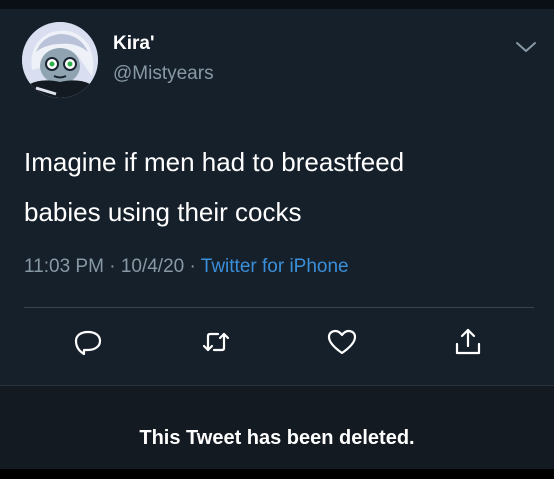 This screenshot has height=479, width=554. What do you see at coordinates (526, 47) in the screenshot?
I see `chevron-down-icon` at bounding box center [526, 47].